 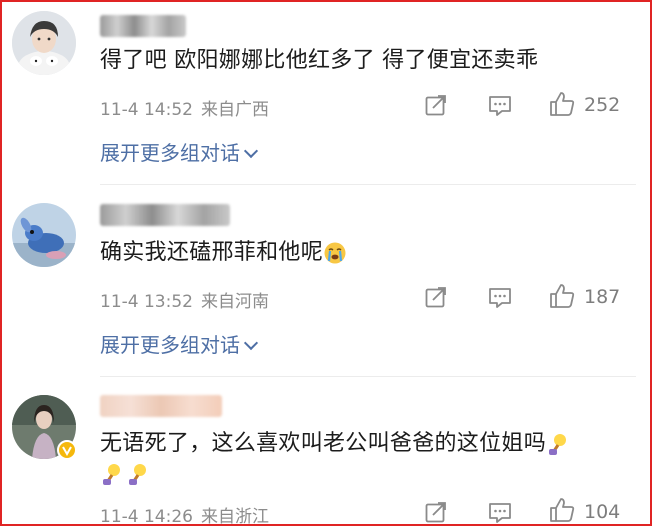 What do you see at coordinates (319, 60) in the screenshot?
I see `comment-text: 得了吧 欧阳娜娜比他红多了 得了便宜还卖乖` at bounding box center [319, 60].